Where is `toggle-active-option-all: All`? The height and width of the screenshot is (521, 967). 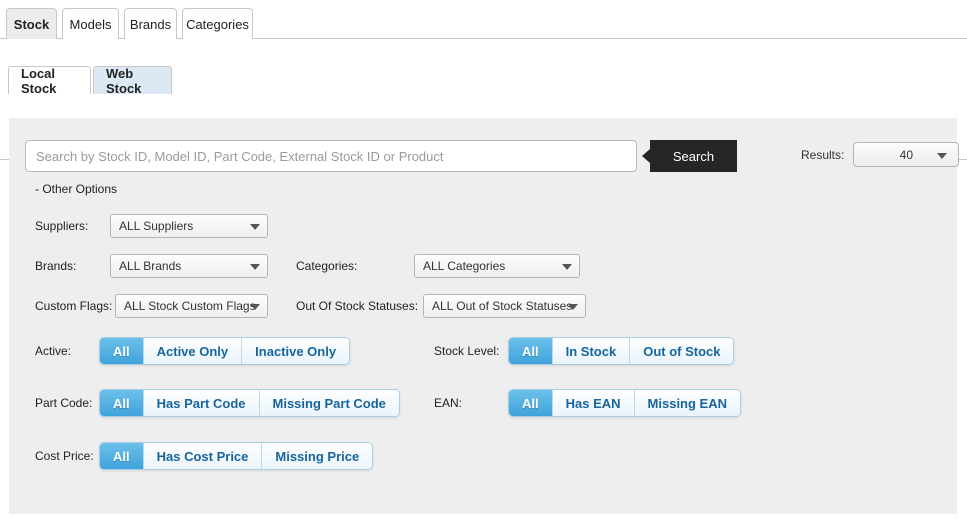 toggle-active-option-all: All is located at coordinates (122, 351).